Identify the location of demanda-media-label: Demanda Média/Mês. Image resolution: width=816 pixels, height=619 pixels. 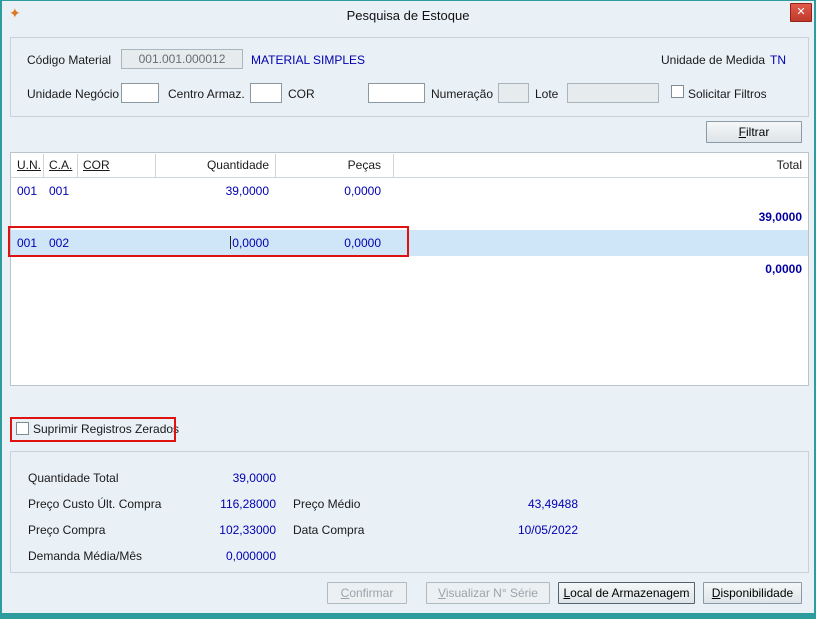
(85, 556).